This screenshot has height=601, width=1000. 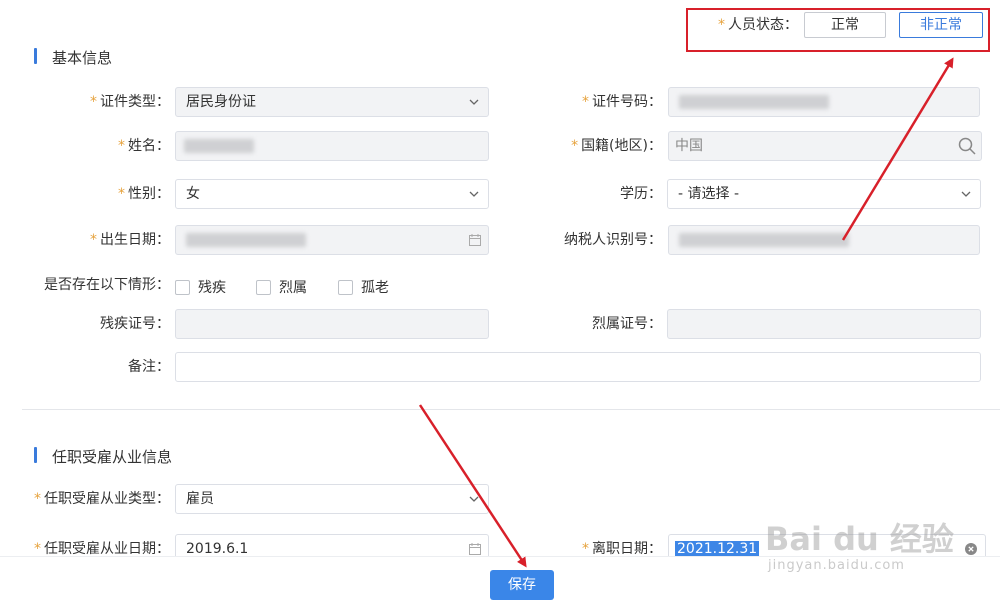 What do you see at coordinates (897, 149) in the screenshot?
I see `arrow-to-status` at bounding box center [897, 149].